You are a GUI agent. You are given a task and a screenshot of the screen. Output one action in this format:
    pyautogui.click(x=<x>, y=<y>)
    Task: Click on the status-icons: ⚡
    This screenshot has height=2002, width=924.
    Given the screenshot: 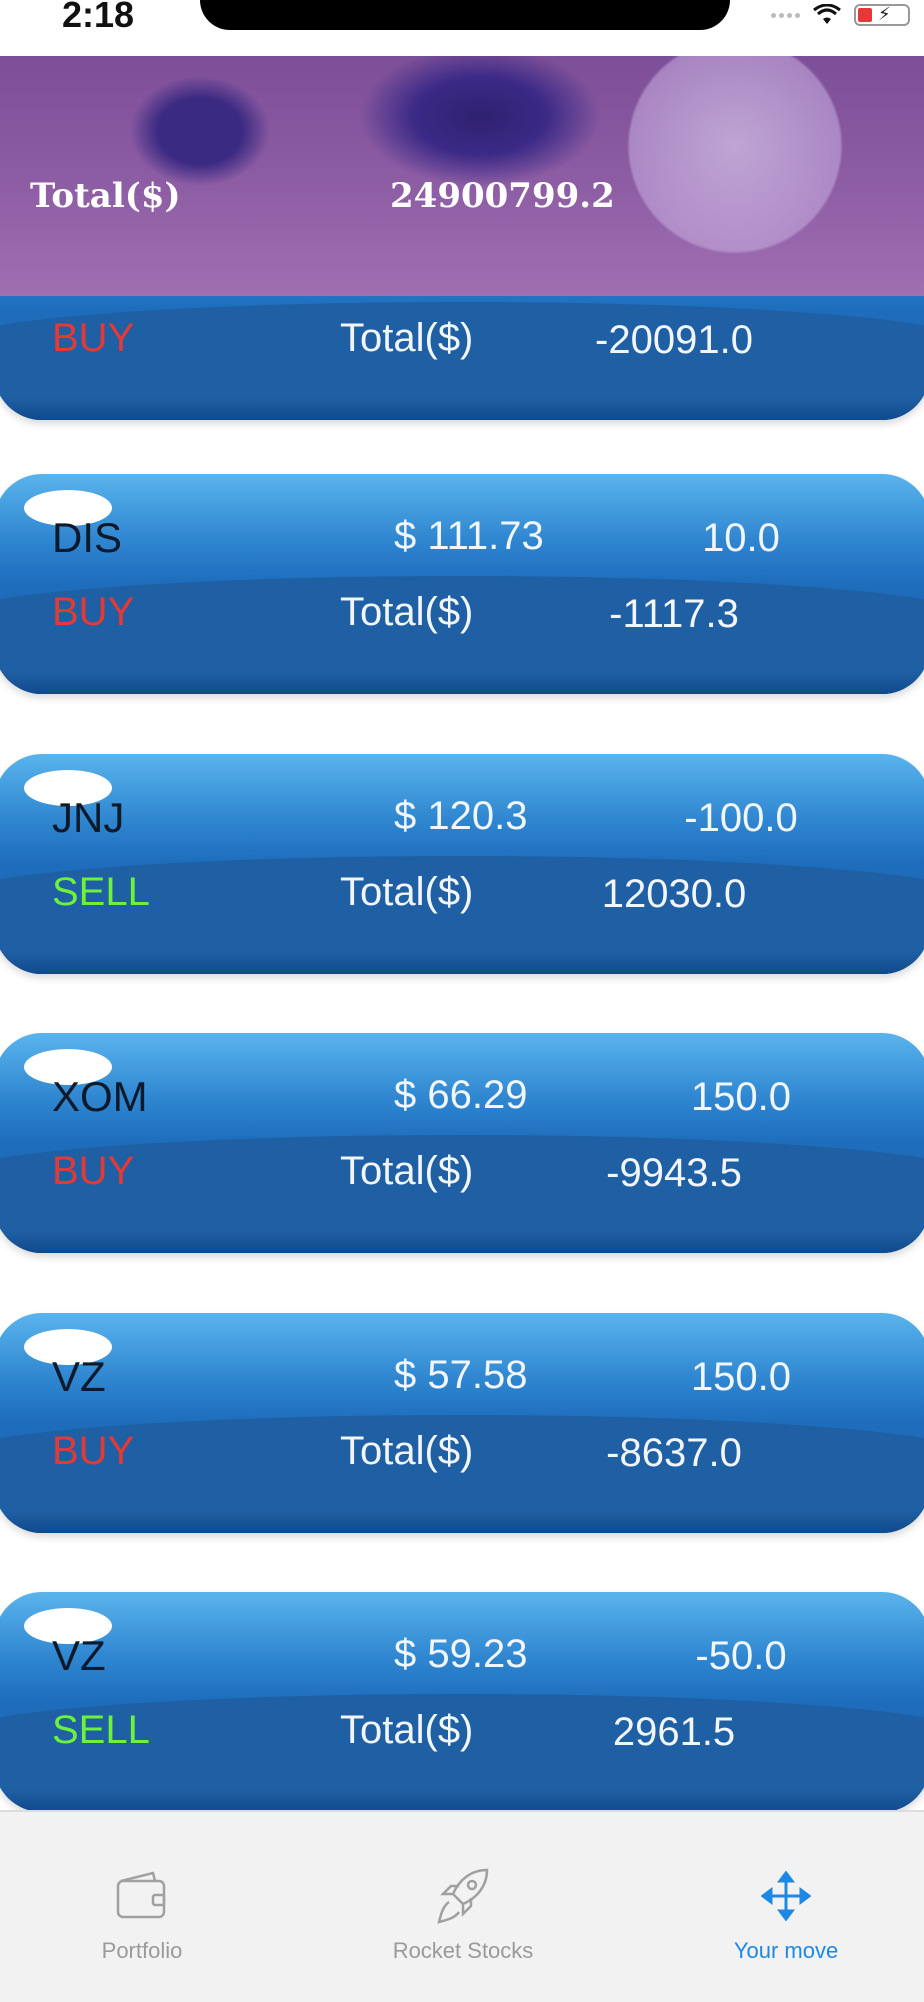 What is the action you would take?
    pyautogui.click(x=840, y=15)
    